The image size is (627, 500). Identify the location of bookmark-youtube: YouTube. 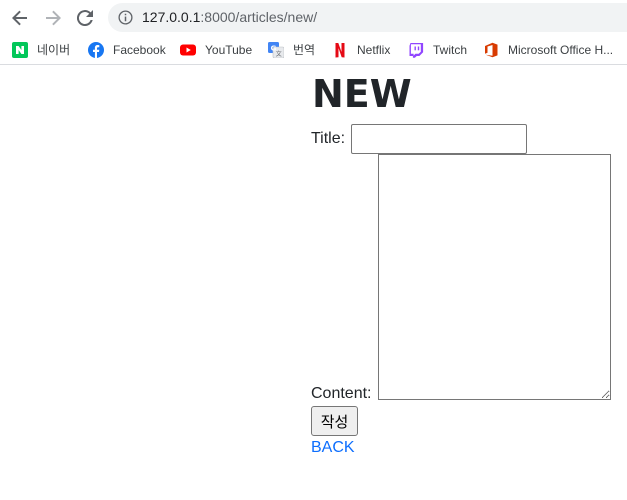
(216, 50).